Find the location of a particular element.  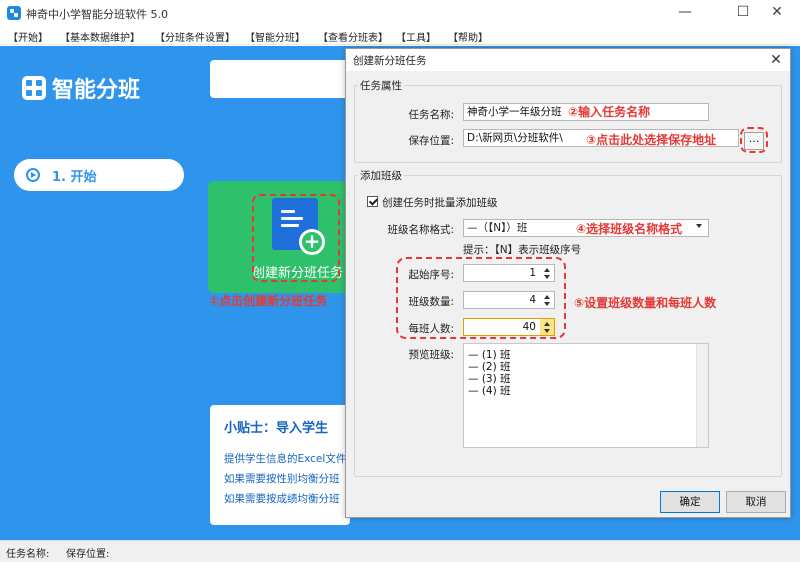

tip-line: 如果需要按成绩均衡分班 is located at coordinates (282, 498).